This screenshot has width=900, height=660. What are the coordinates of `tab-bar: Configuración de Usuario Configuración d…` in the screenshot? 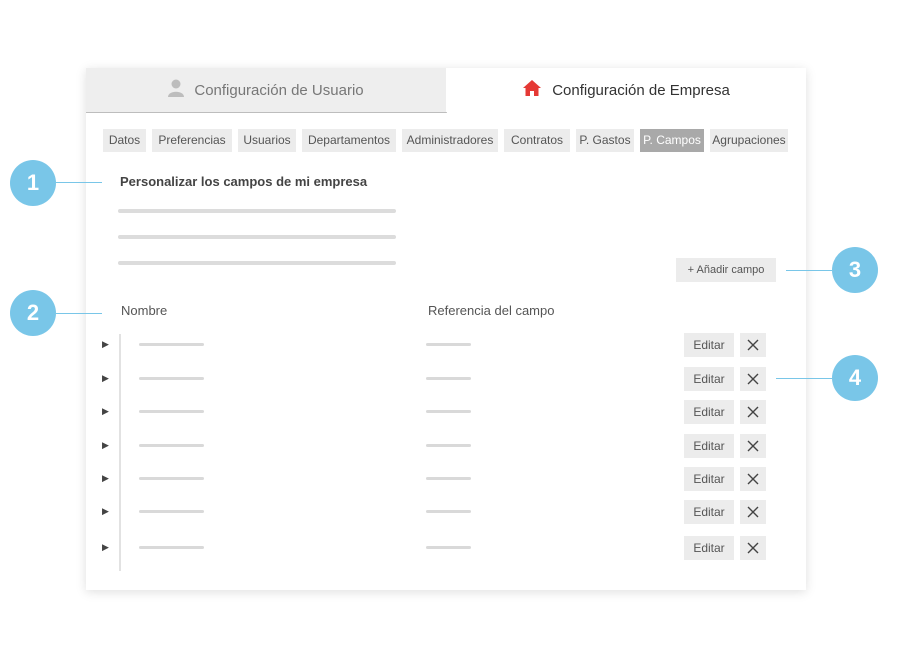 It's located at (446, 90).